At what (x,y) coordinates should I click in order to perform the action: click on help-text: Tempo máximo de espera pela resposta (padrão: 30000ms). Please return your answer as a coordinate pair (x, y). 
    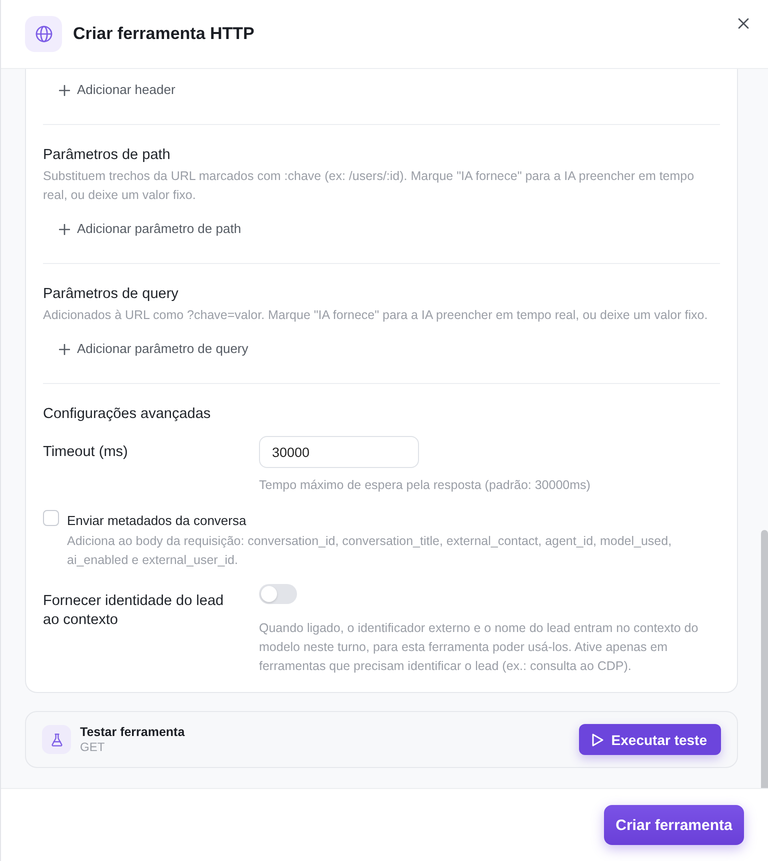
    Looking at the image, I should click on (425, 485).